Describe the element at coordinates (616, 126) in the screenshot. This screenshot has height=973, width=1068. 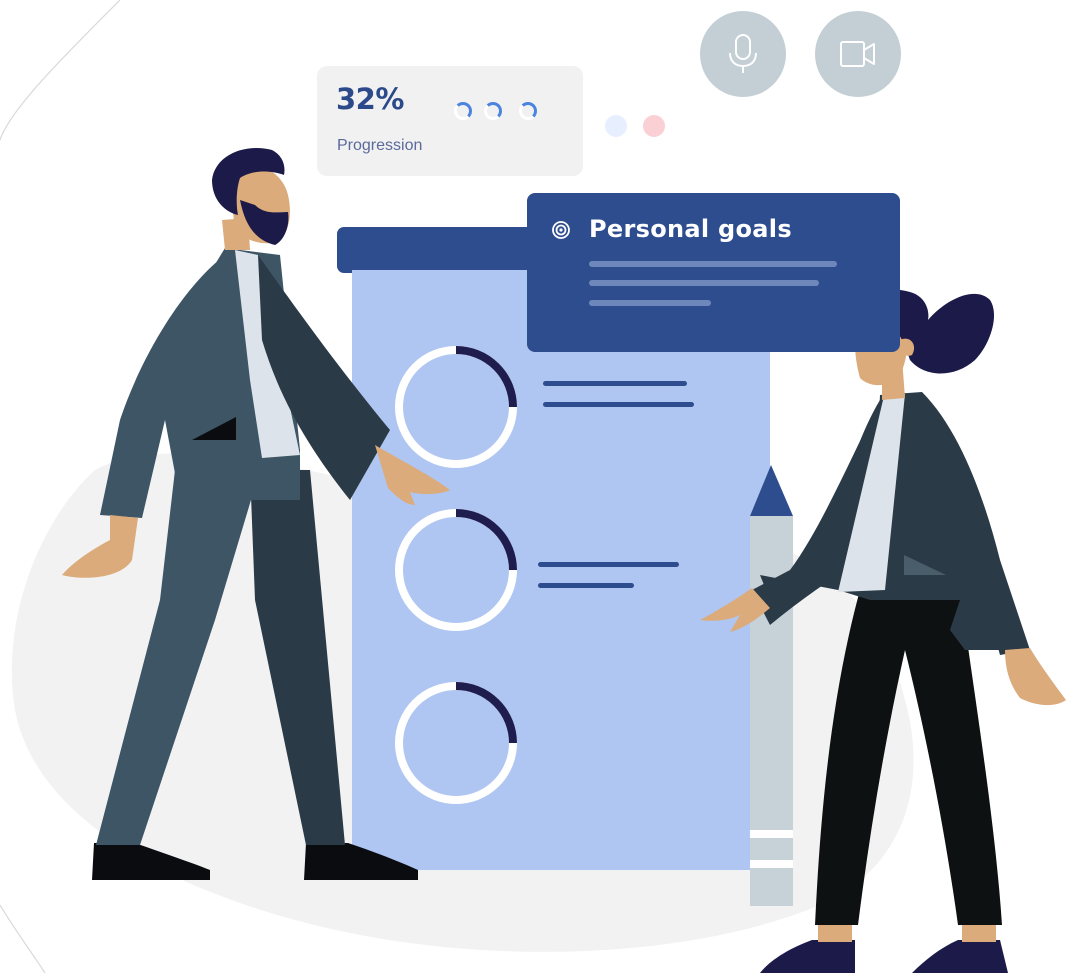
I see `status-dot-blue` at that location.